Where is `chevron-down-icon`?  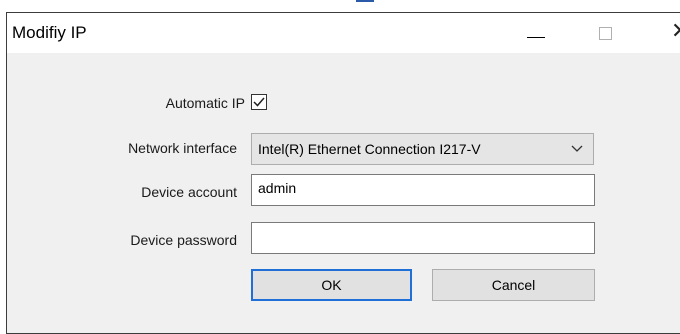 chevron-down-icon is located at coordinates (577, 148).